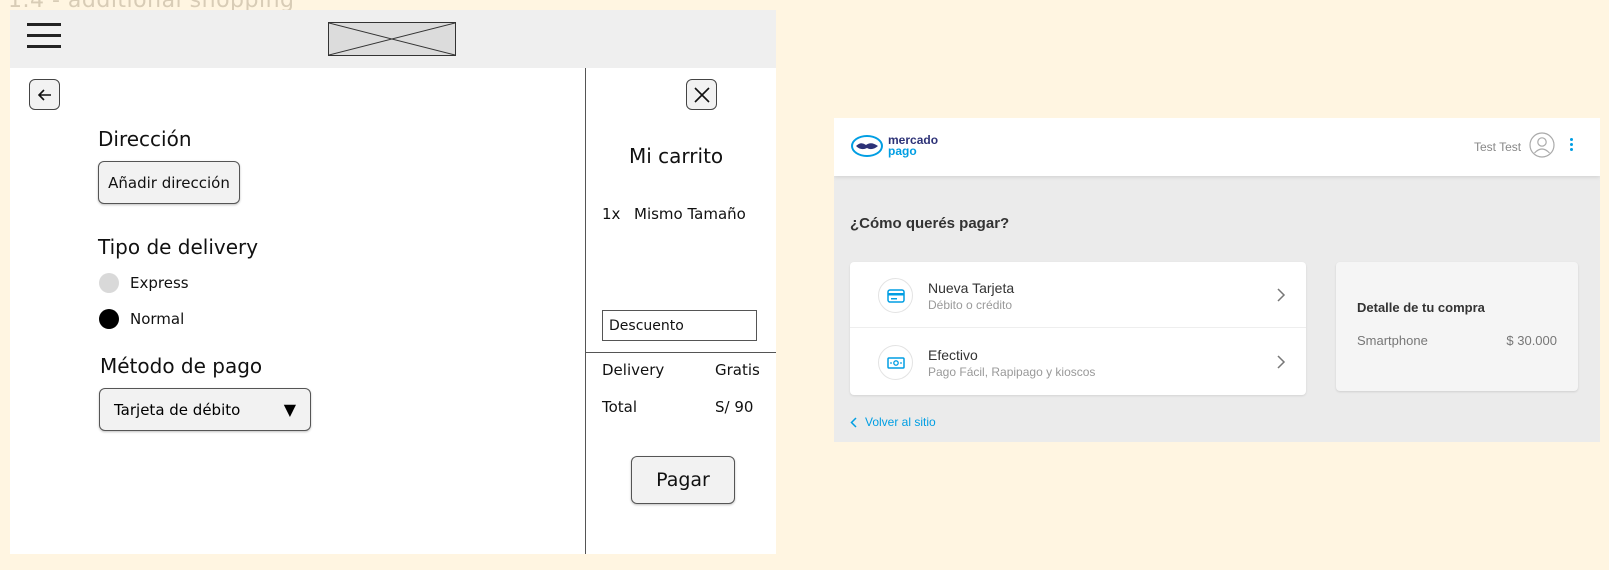  I want to click on pay-button: Pagar, so click(683, 480).